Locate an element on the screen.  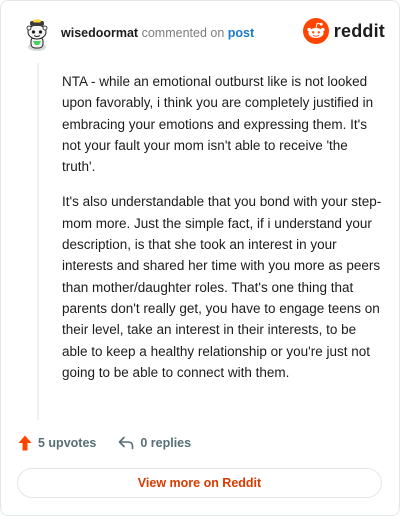
post-link: post is located at coordinates (241, 33).